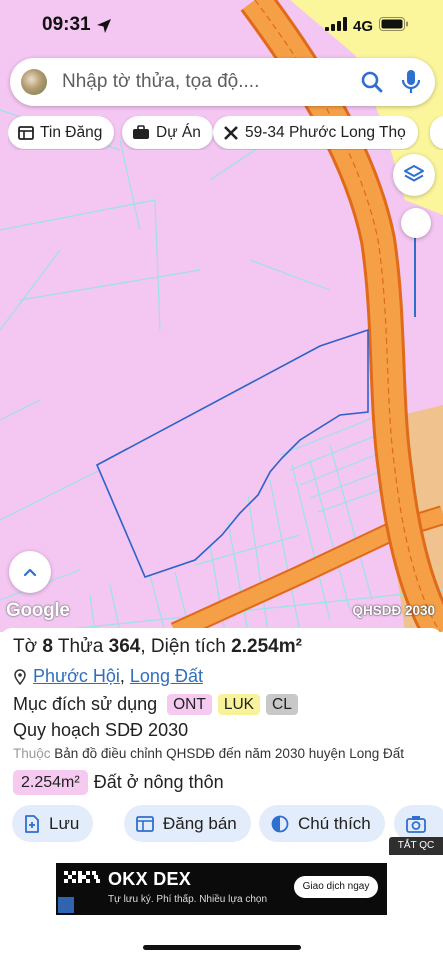  What do you see at coordinates (221, 26) in the screenshot?
I see `status-bar: 09:31 4G` at bounding box center [221, 26].